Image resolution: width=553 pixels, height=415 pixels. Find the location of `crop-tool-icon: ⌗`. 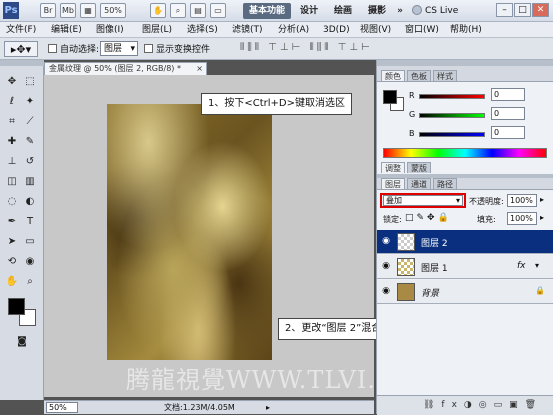

crop-tool-icon: ⌗ is located at coordinates (12, 122).